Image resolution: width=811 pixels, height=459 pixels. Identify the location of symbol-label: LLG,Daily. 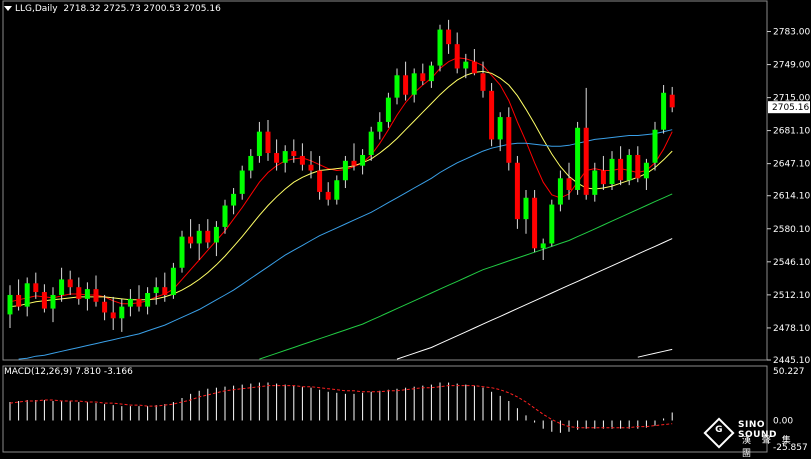
(36, 9).